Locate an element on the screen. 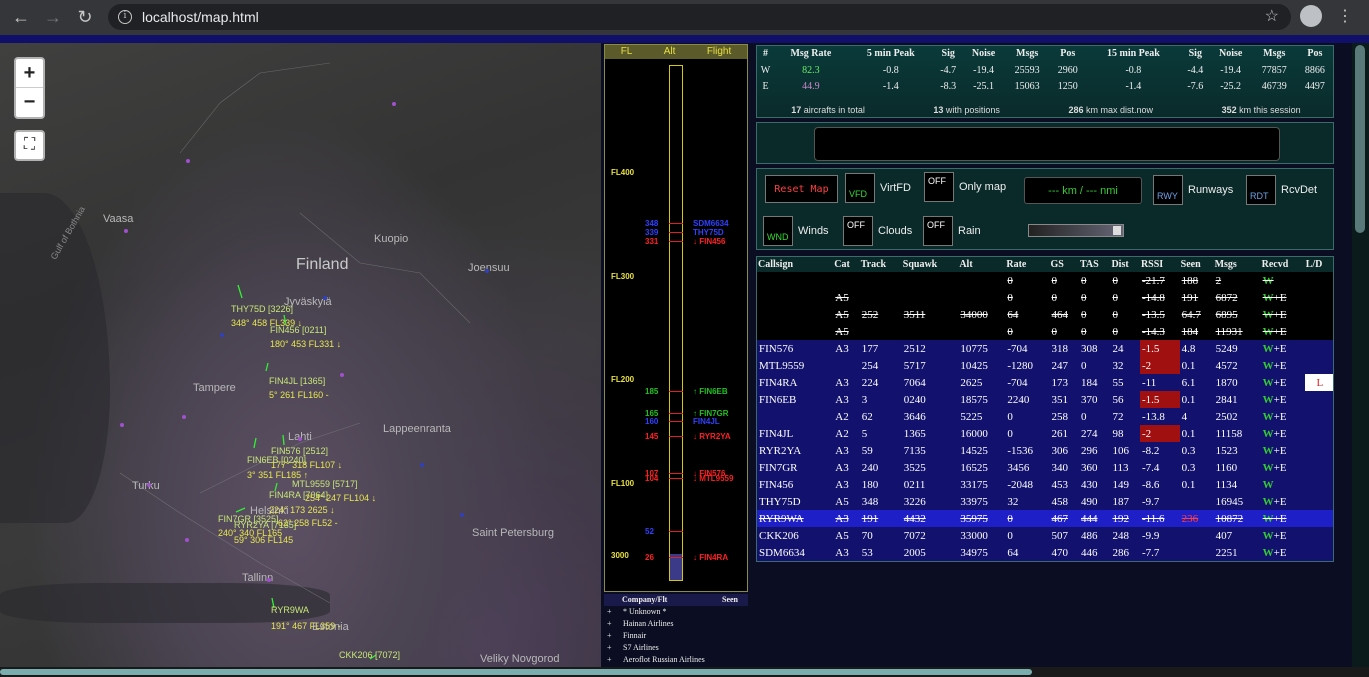 This screenshot has height=677, width=1369. altitude-flight-label: THY75D is located at coordinates (708, 232).